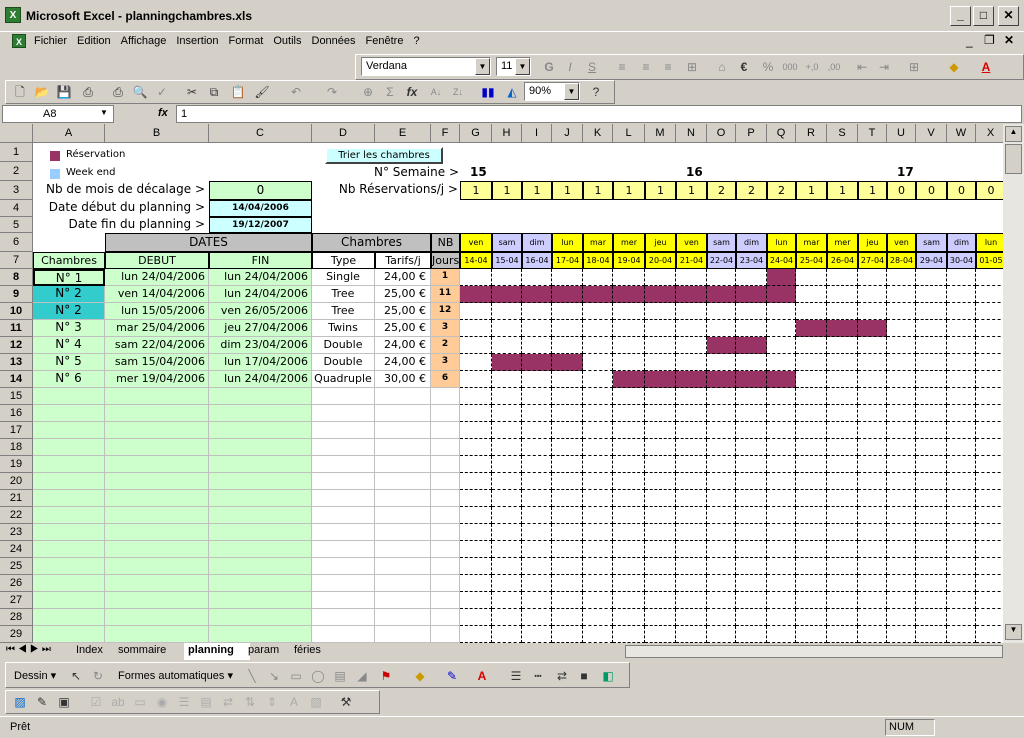 This screenshot has height=738, width=1024. I want to click on sheet-nav-icons: ⏮◀▶⏭, so click(30, 649).